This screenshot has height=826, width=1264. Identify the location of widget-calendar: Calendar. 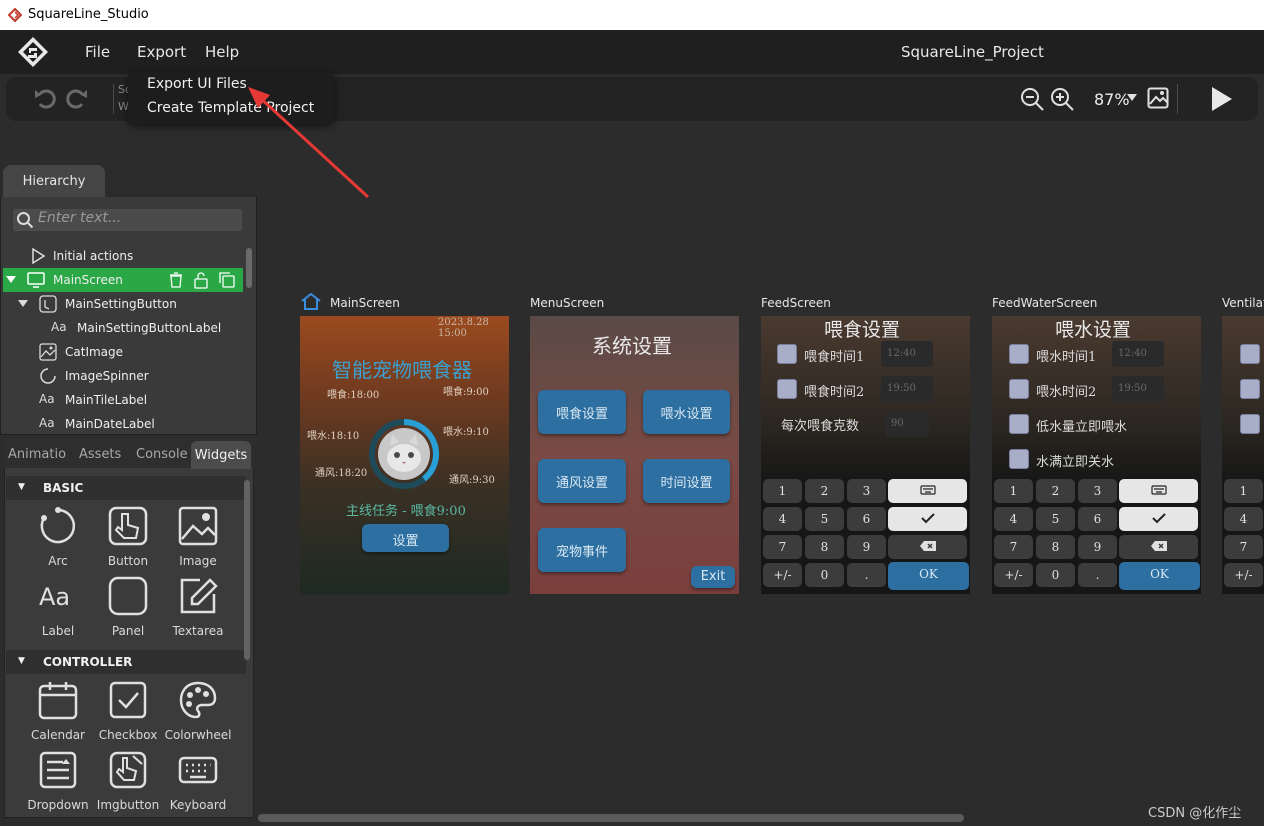
(58, 713).